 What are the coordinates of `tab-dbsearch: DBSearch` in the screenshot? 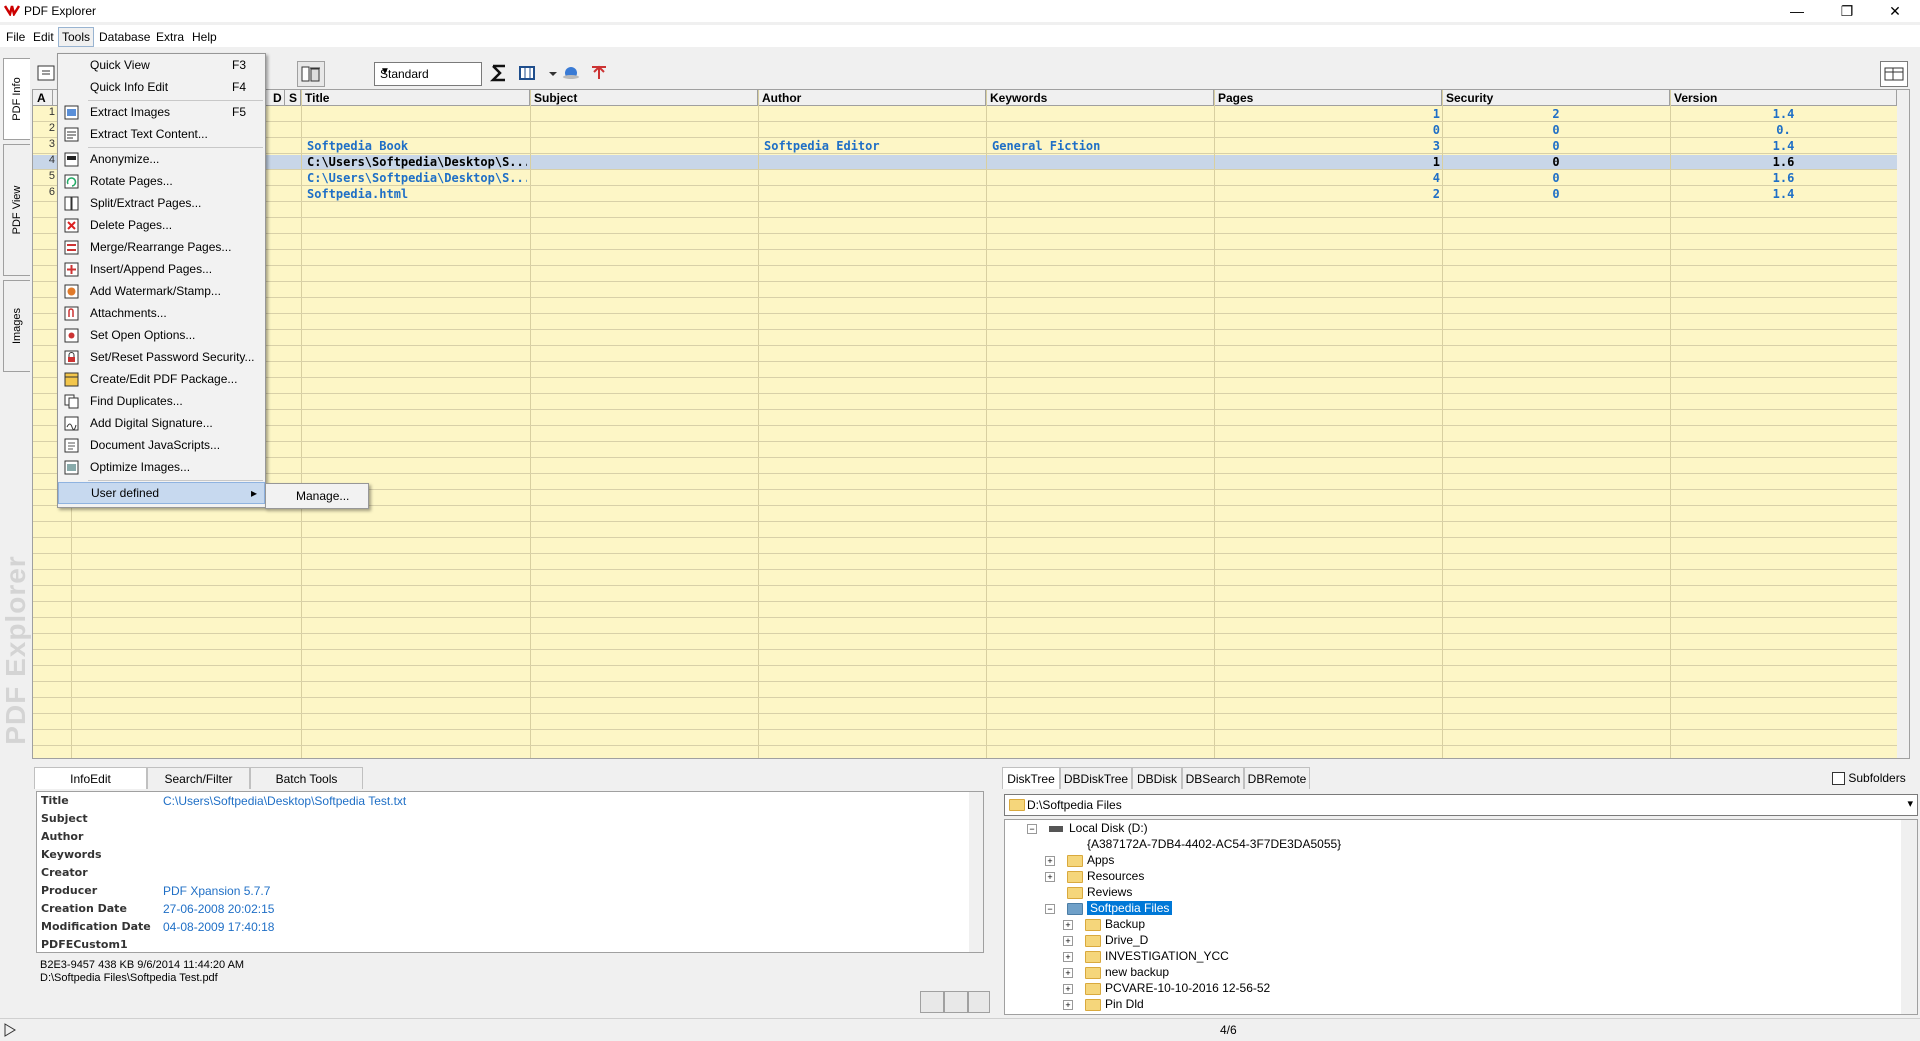 It's located at (1213, 778).